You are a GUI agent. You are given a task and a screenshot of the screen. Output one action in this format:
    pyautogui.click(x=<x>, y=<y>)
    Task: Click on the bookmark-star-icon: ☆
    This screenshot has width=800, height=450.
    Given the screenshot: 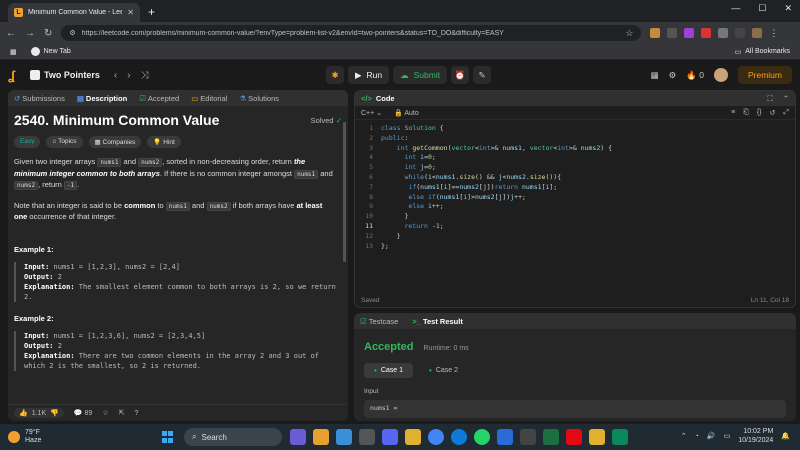 What is the action you would take?
    pyautogui.click(x=629, y=33)
    